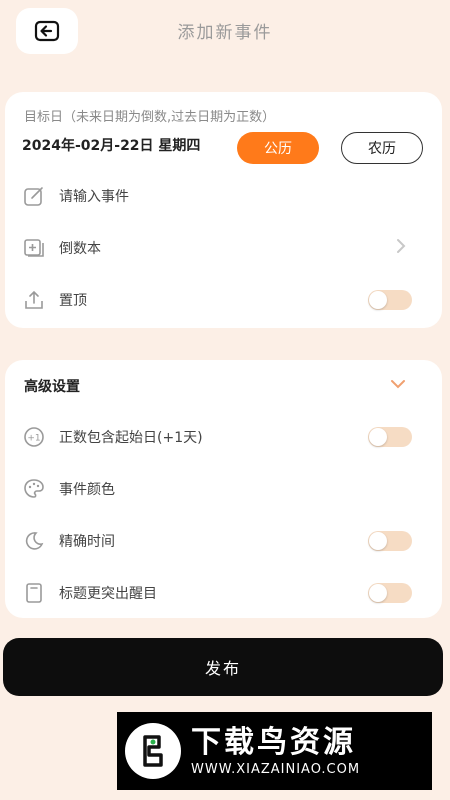 Image resolution: width=450 pixels, height=800 pixels. What do you see at coordinates (94, 197) in the screenshot?
I see `event-name-placeholder: 请输入事件` at bounding box center [94, 197].